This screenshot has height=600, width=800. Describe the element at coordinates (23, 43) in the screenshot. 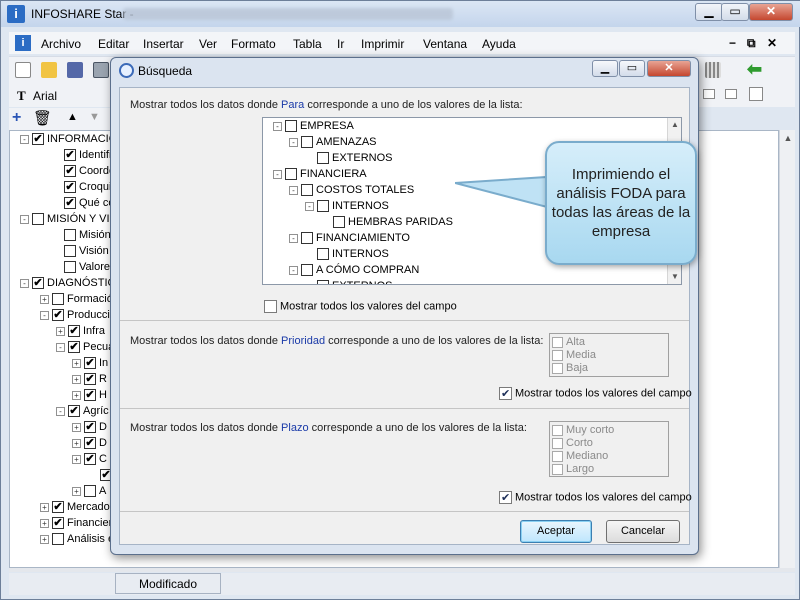

I see `document-icon: i` at that location.